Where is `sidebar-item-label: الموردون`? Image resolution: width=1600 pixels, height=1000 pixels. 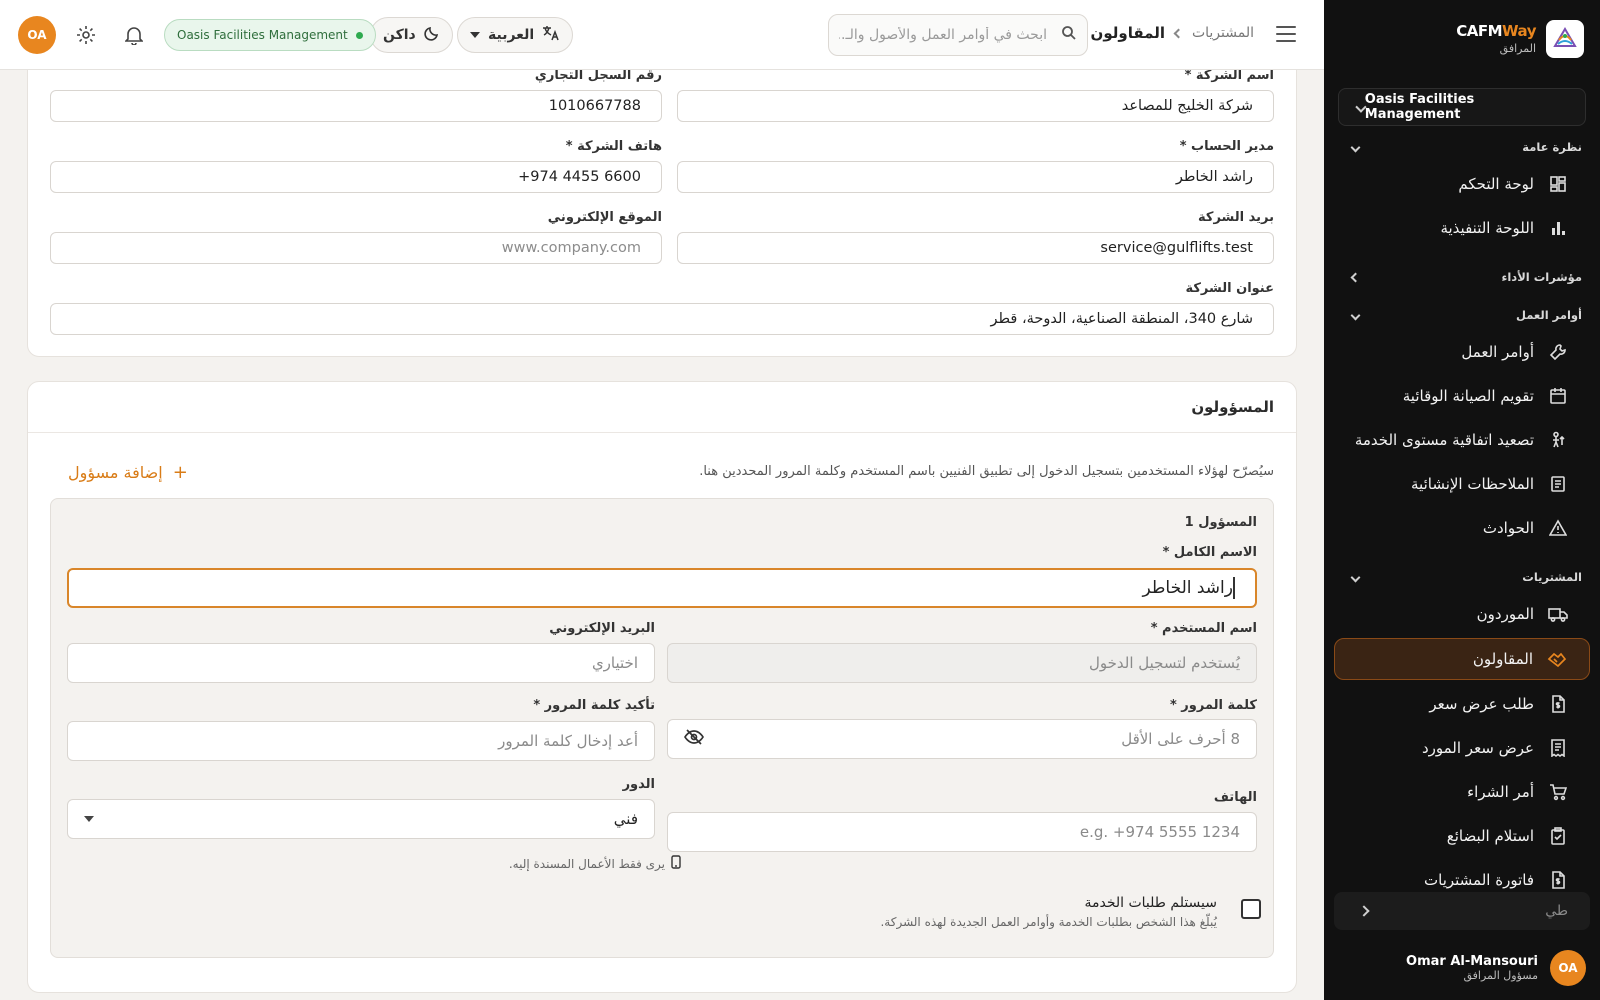 sidebar-item-label: الموردون is located at coordinates (1505, 614).